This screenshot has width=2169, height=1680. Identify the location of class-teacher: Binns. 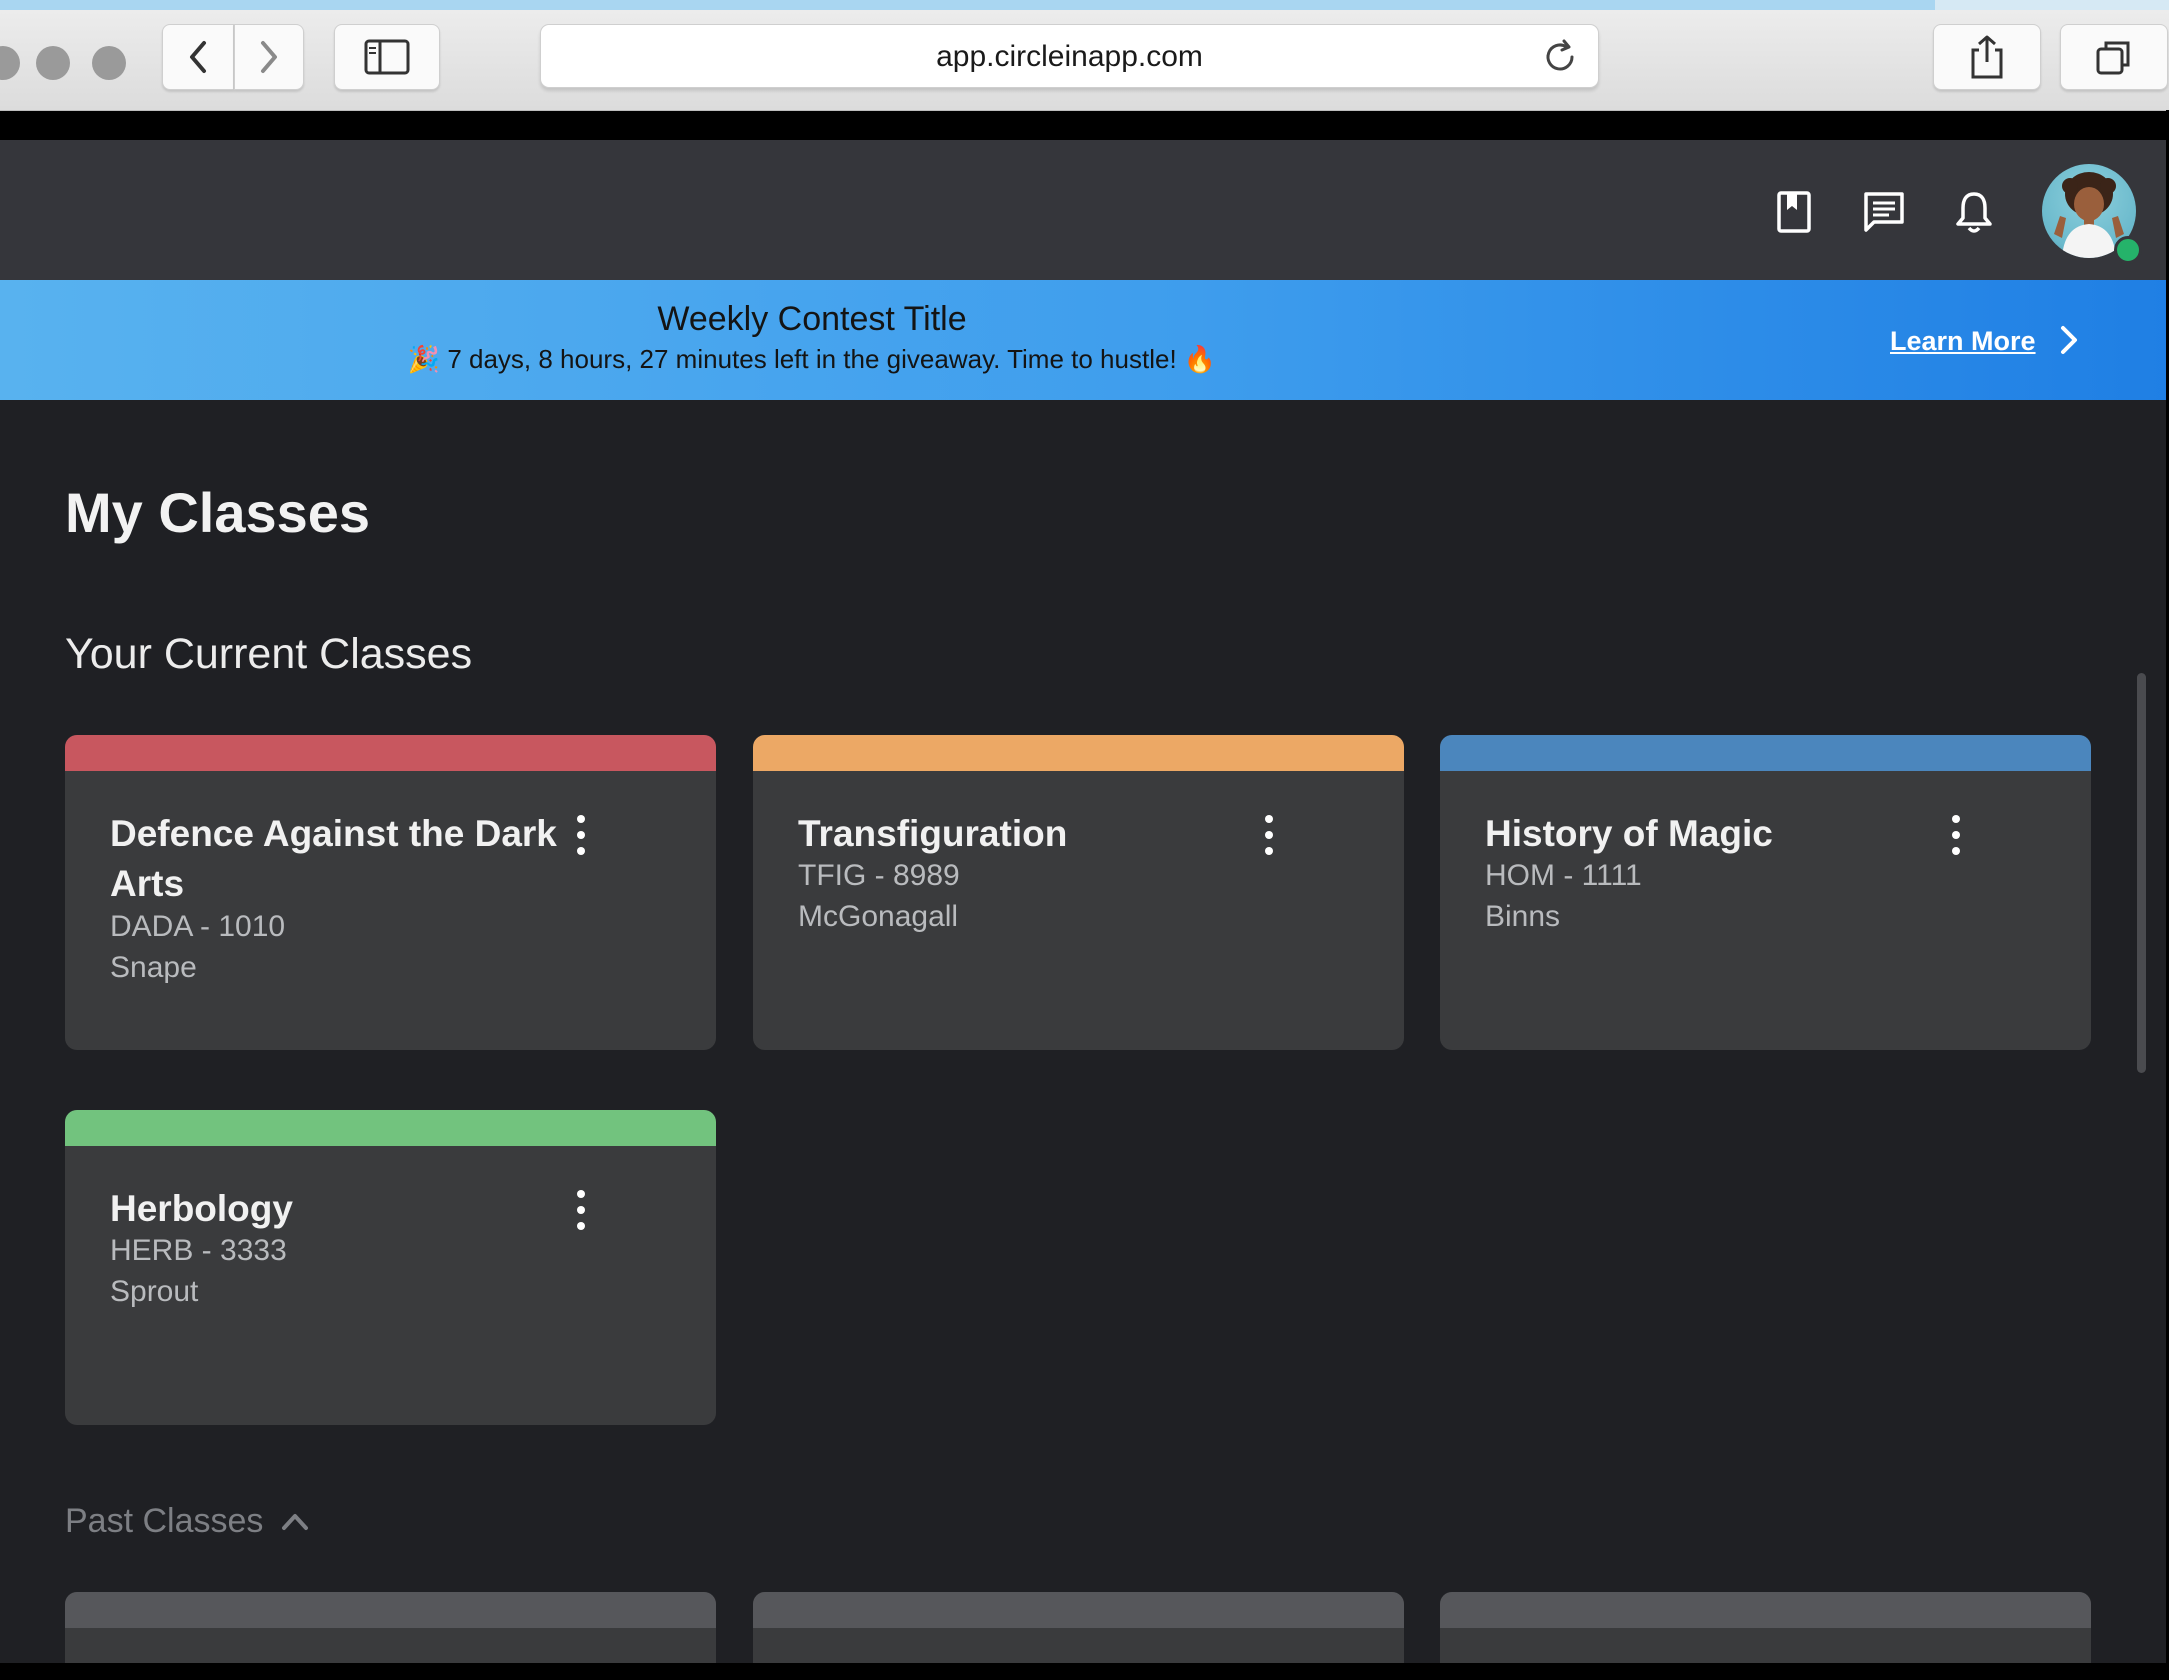
(1523, 916).